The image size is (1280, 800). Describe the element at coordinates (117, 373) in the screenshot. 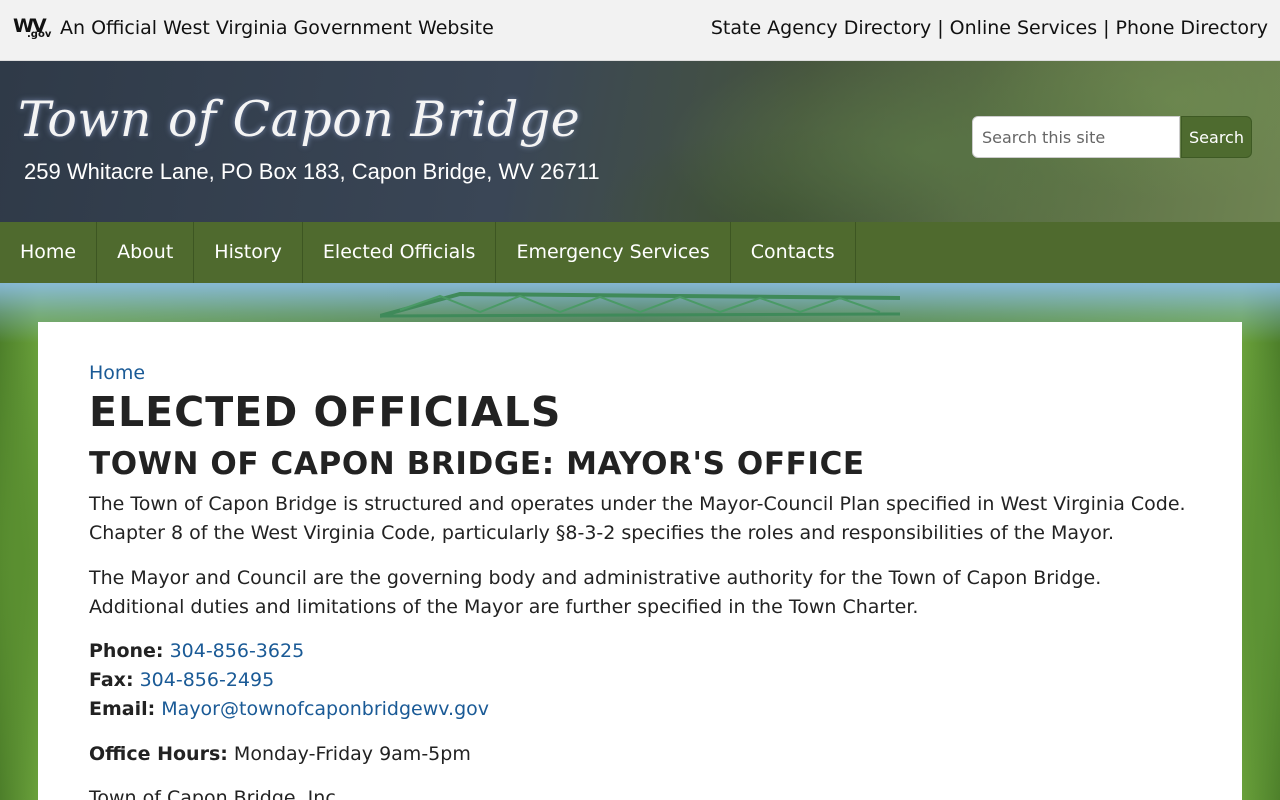

I see `breadcrumb-home: Home` at that location.